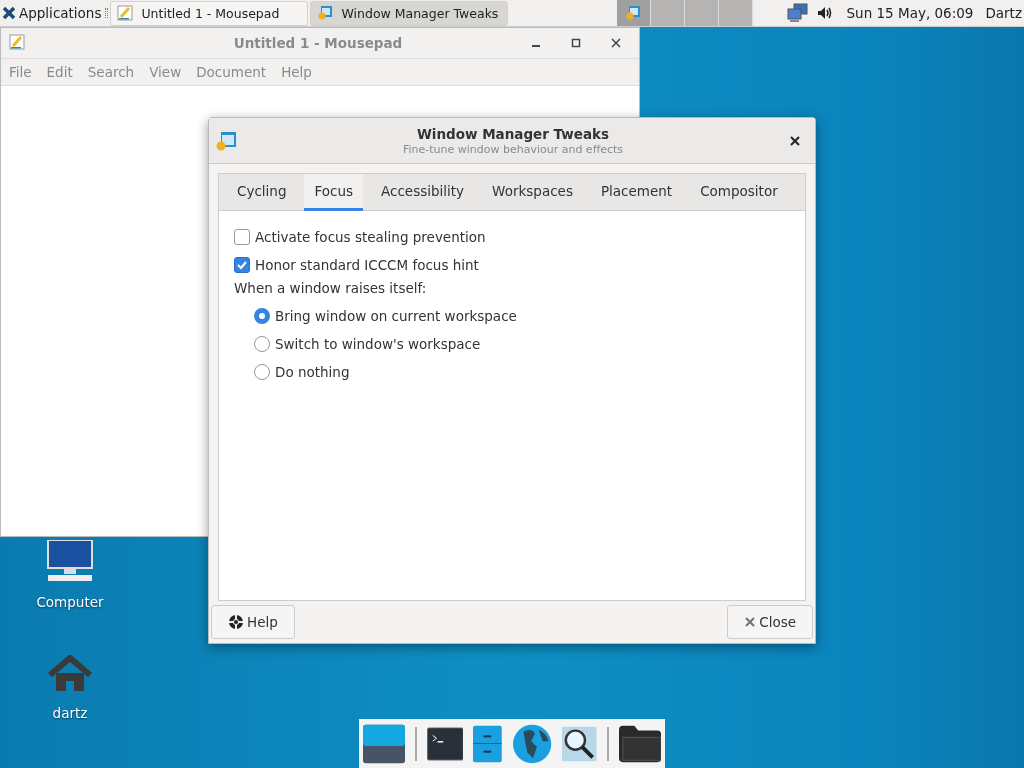  I want to click on desktop-icon-label: Computer, so click(70, 602).